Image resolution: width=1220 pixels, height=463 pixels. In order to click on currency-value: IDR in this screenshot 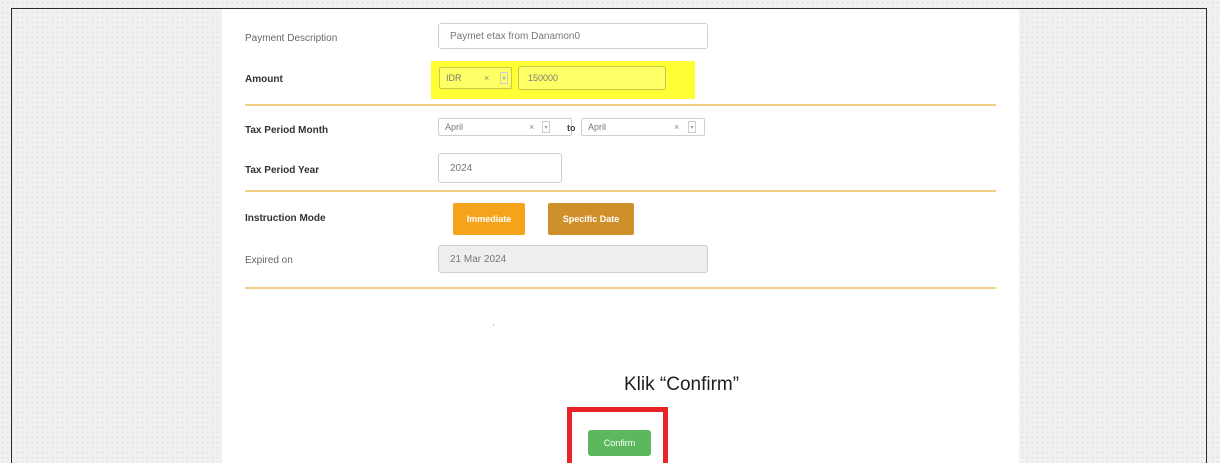, I will do `click(454, 78)`.